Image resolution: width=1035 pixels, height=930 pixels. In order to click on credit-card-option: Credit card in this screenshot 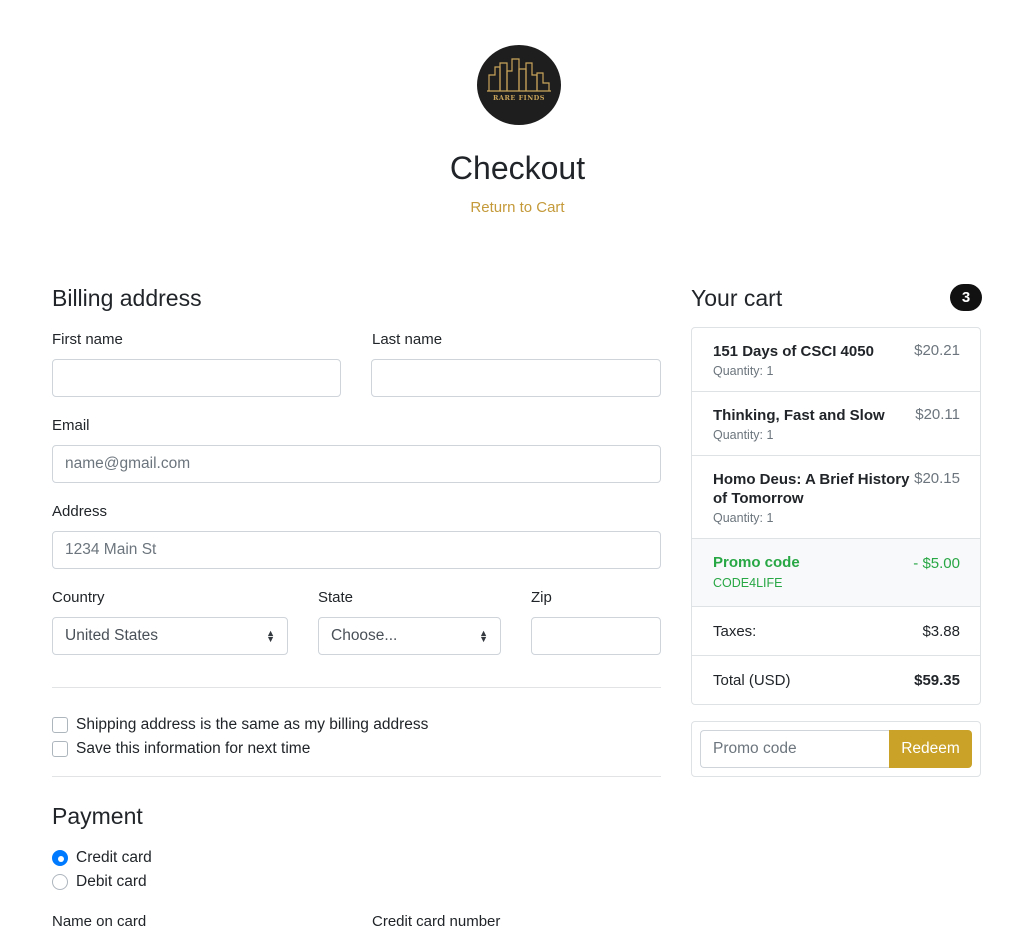, I will do `click(102, 858)`.